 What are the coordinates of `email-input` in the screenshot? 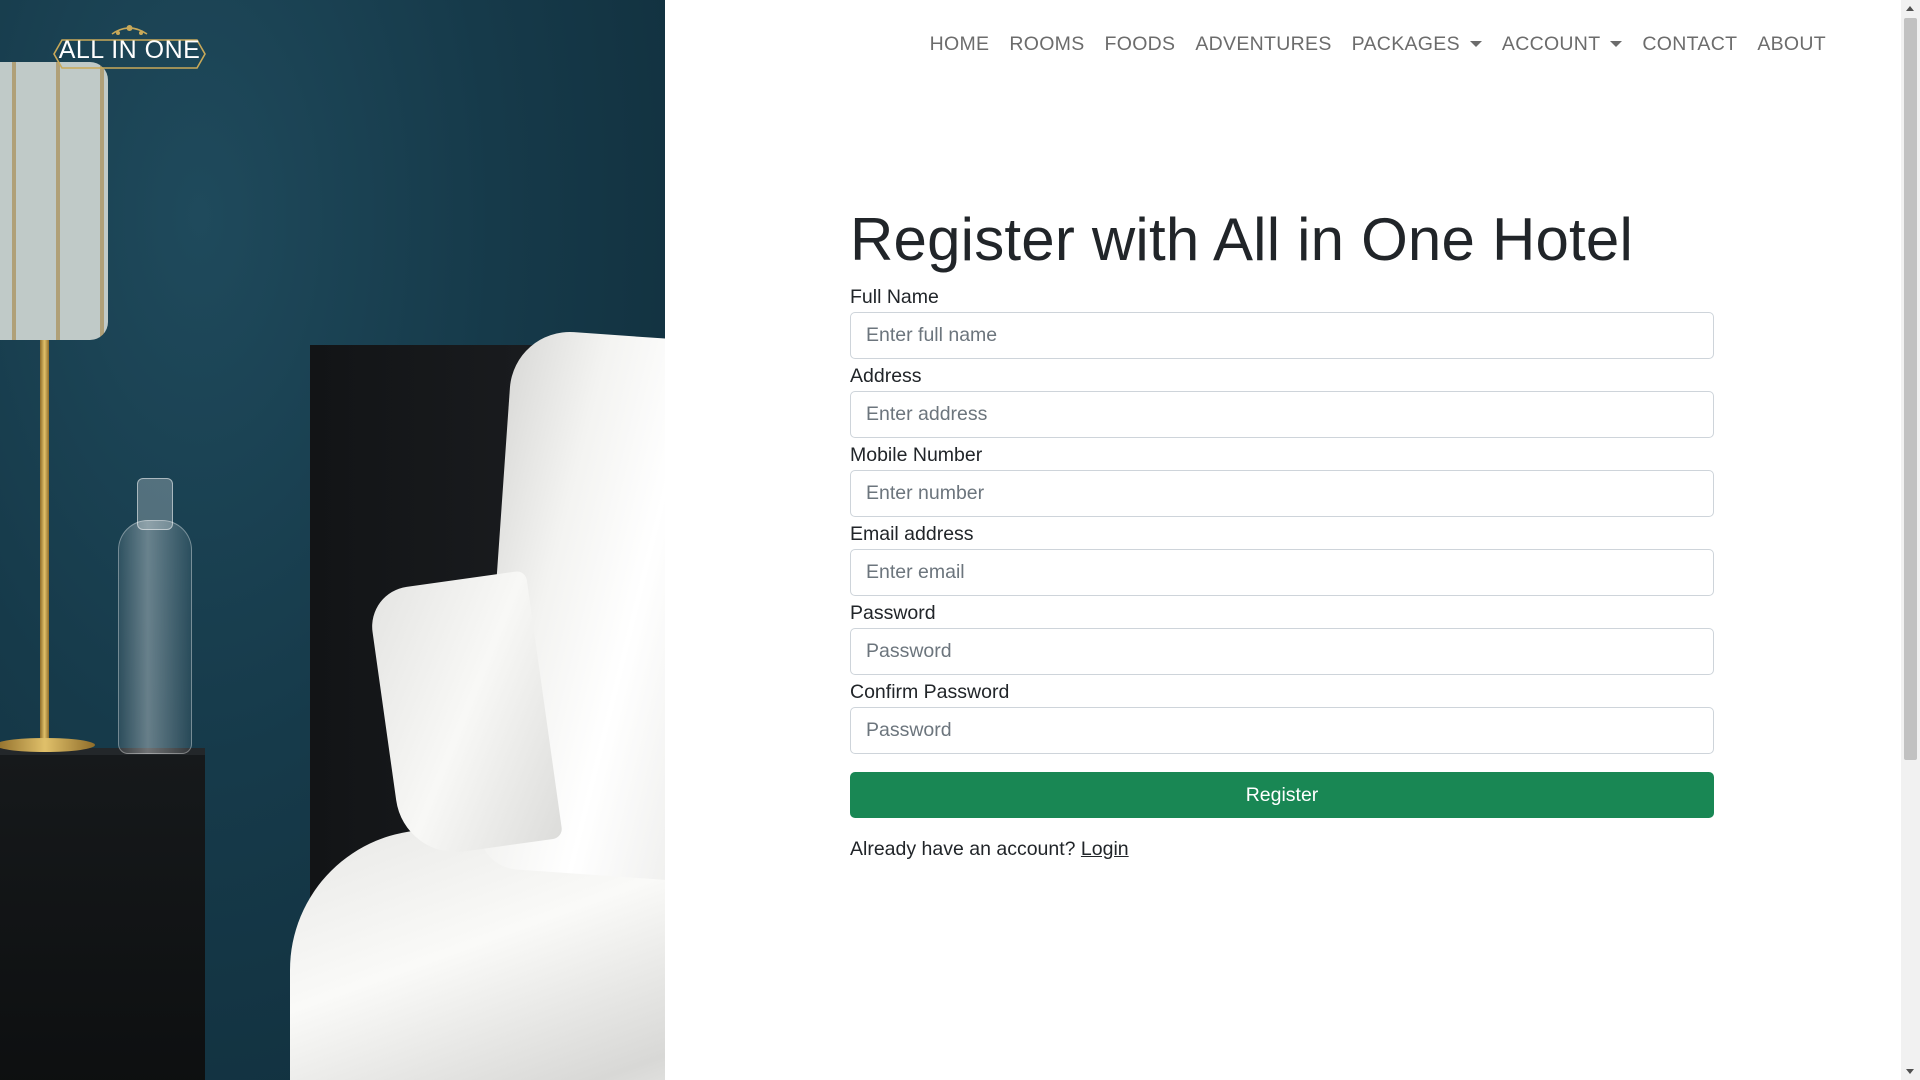 It's located at (1282, 572).